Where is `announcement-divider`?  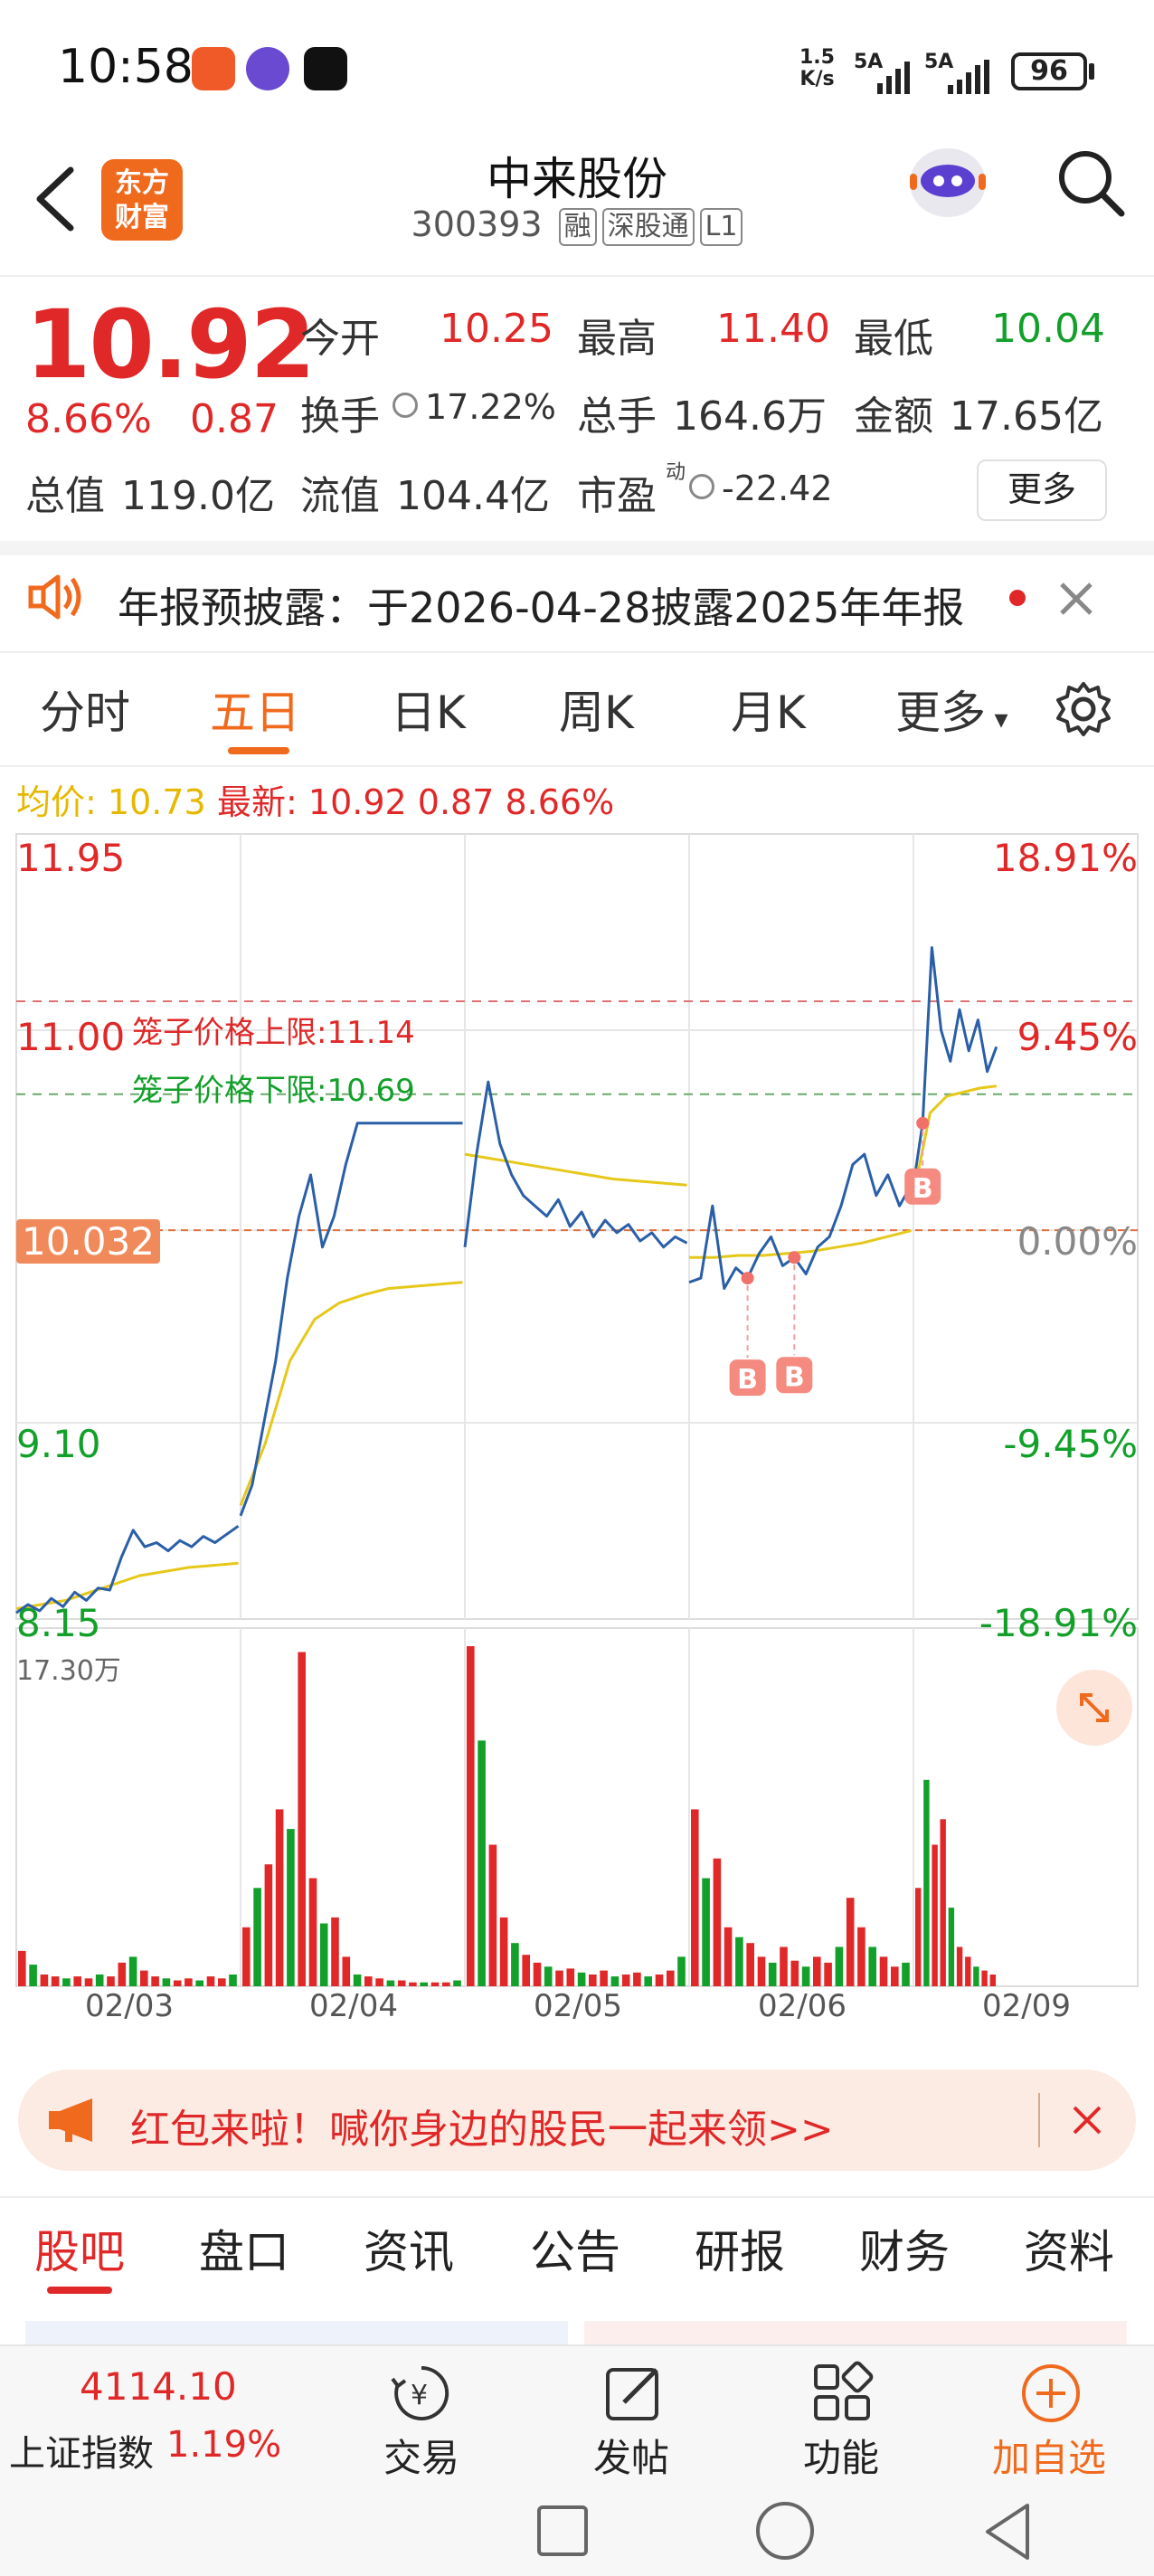
announcement-divider is located at coordinates (577, 652).